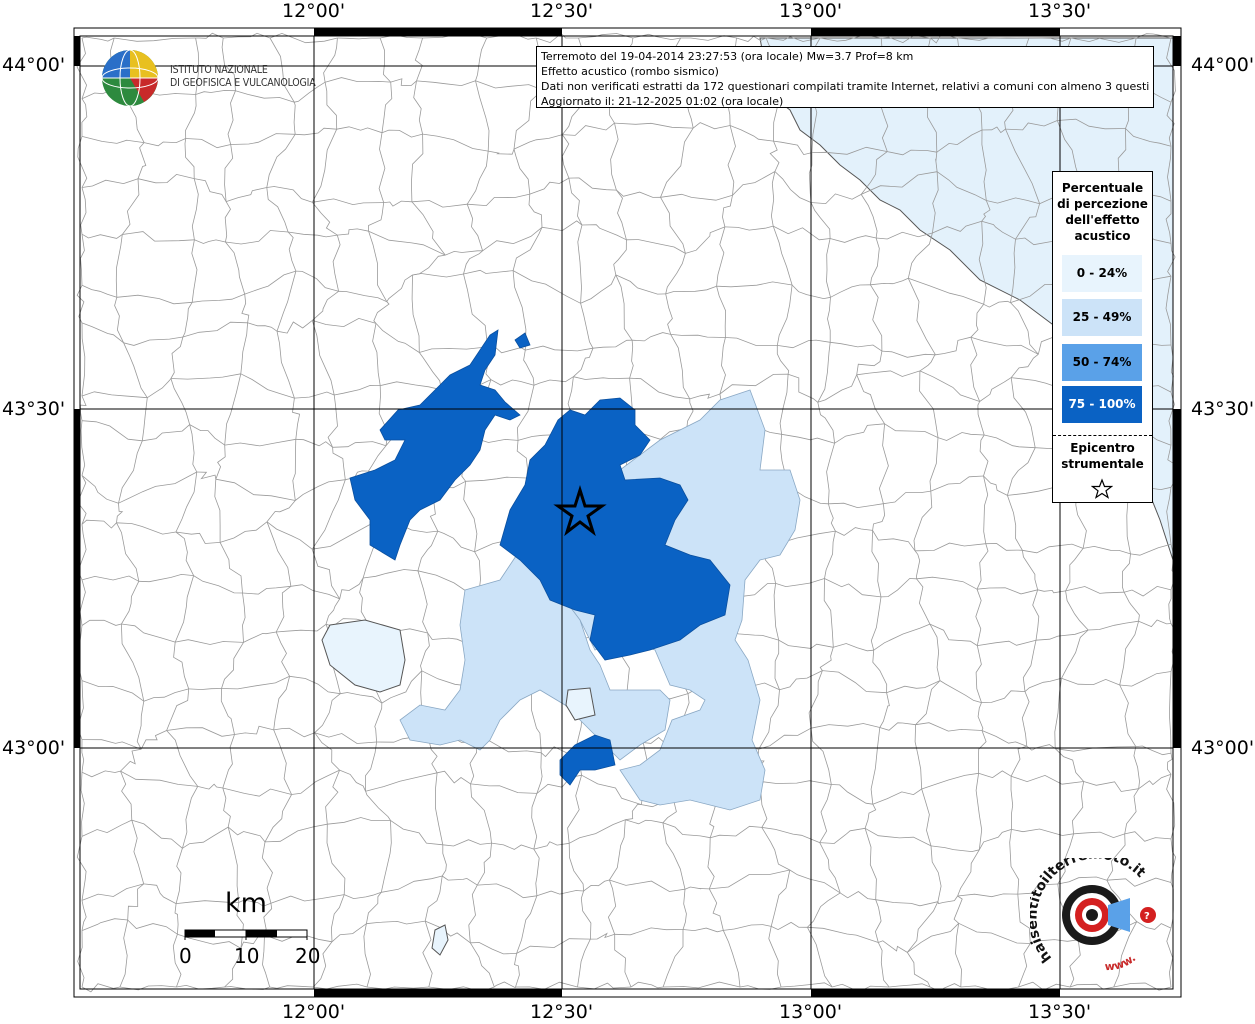  What do you see at coordinates (185, 956) in the screenshot?
I see `scale-label-0: 0` at bounding box center [185, 956].